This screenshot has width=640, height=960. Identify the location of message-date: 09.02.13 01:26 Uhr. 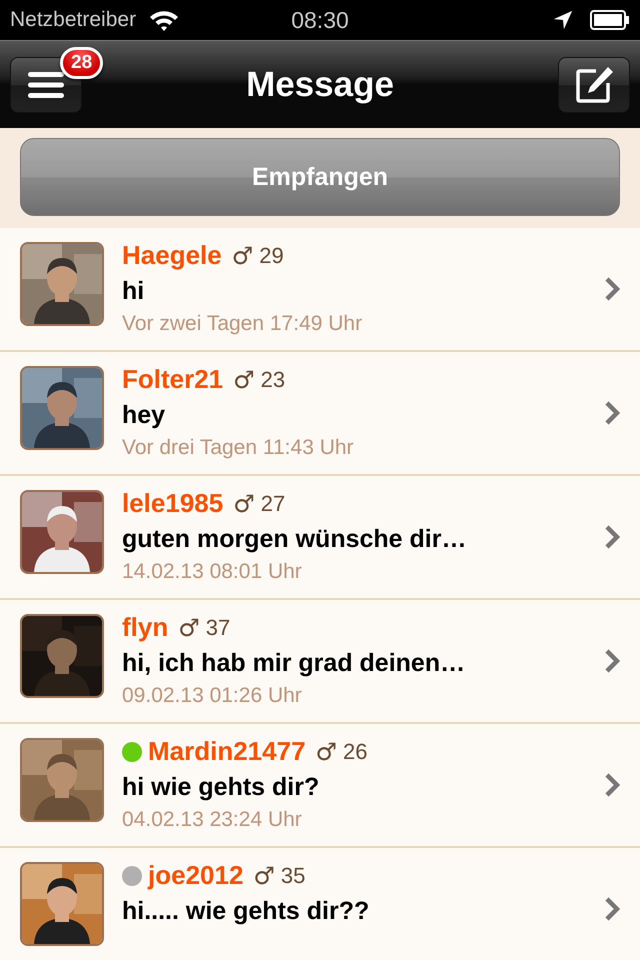
(212, 696).